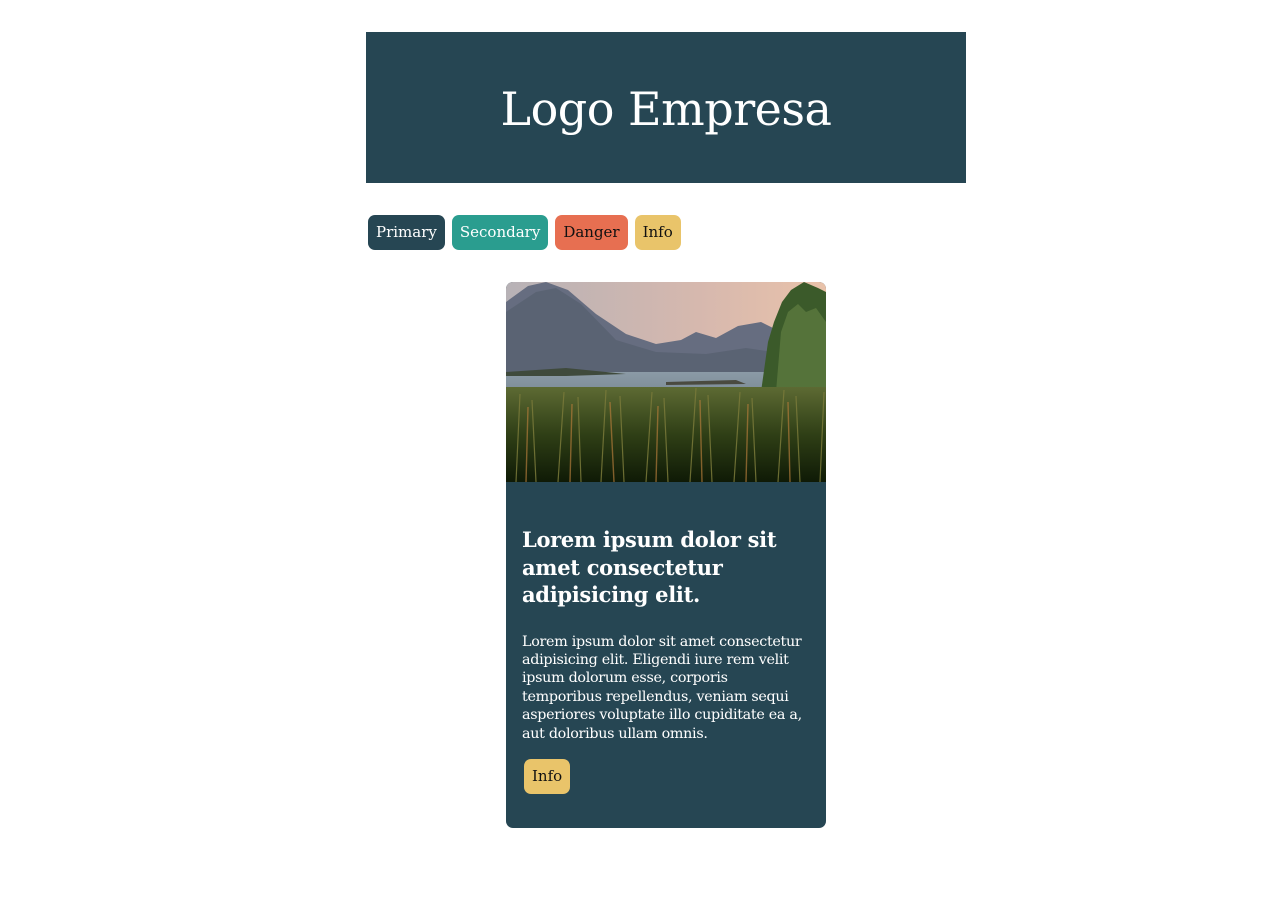 This screenshot has height=897, width=1268. What do you see at coordinates (406, 232) in the screenshot?
I see `primary-button: Primary` at bounding box center [406, 232].